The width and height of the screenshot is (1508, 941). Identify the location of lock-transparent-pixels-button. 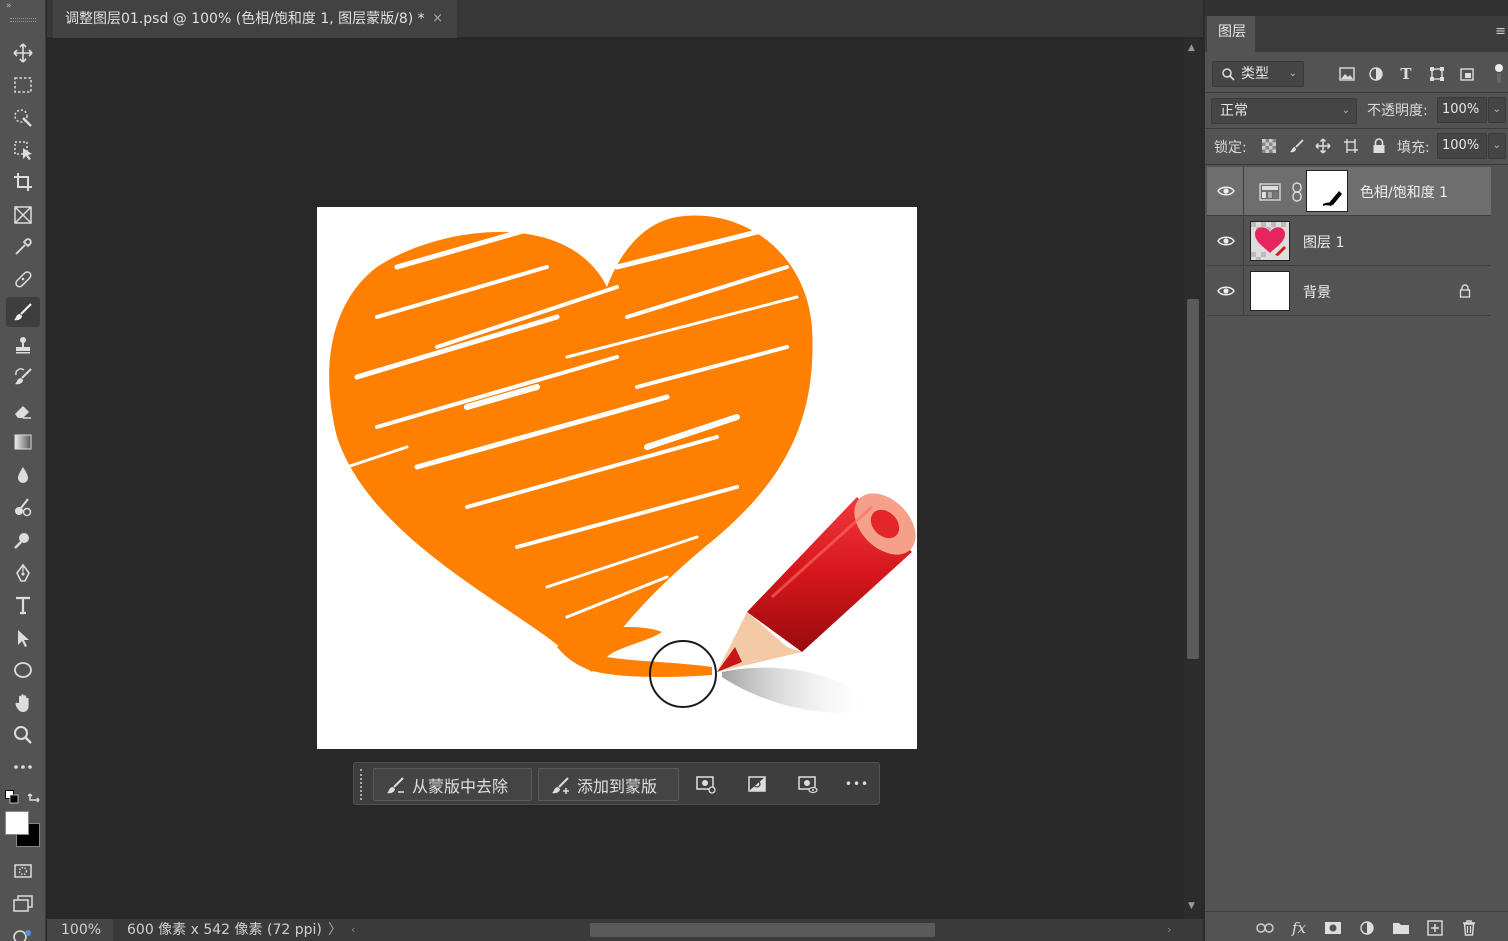
(1269, 146).